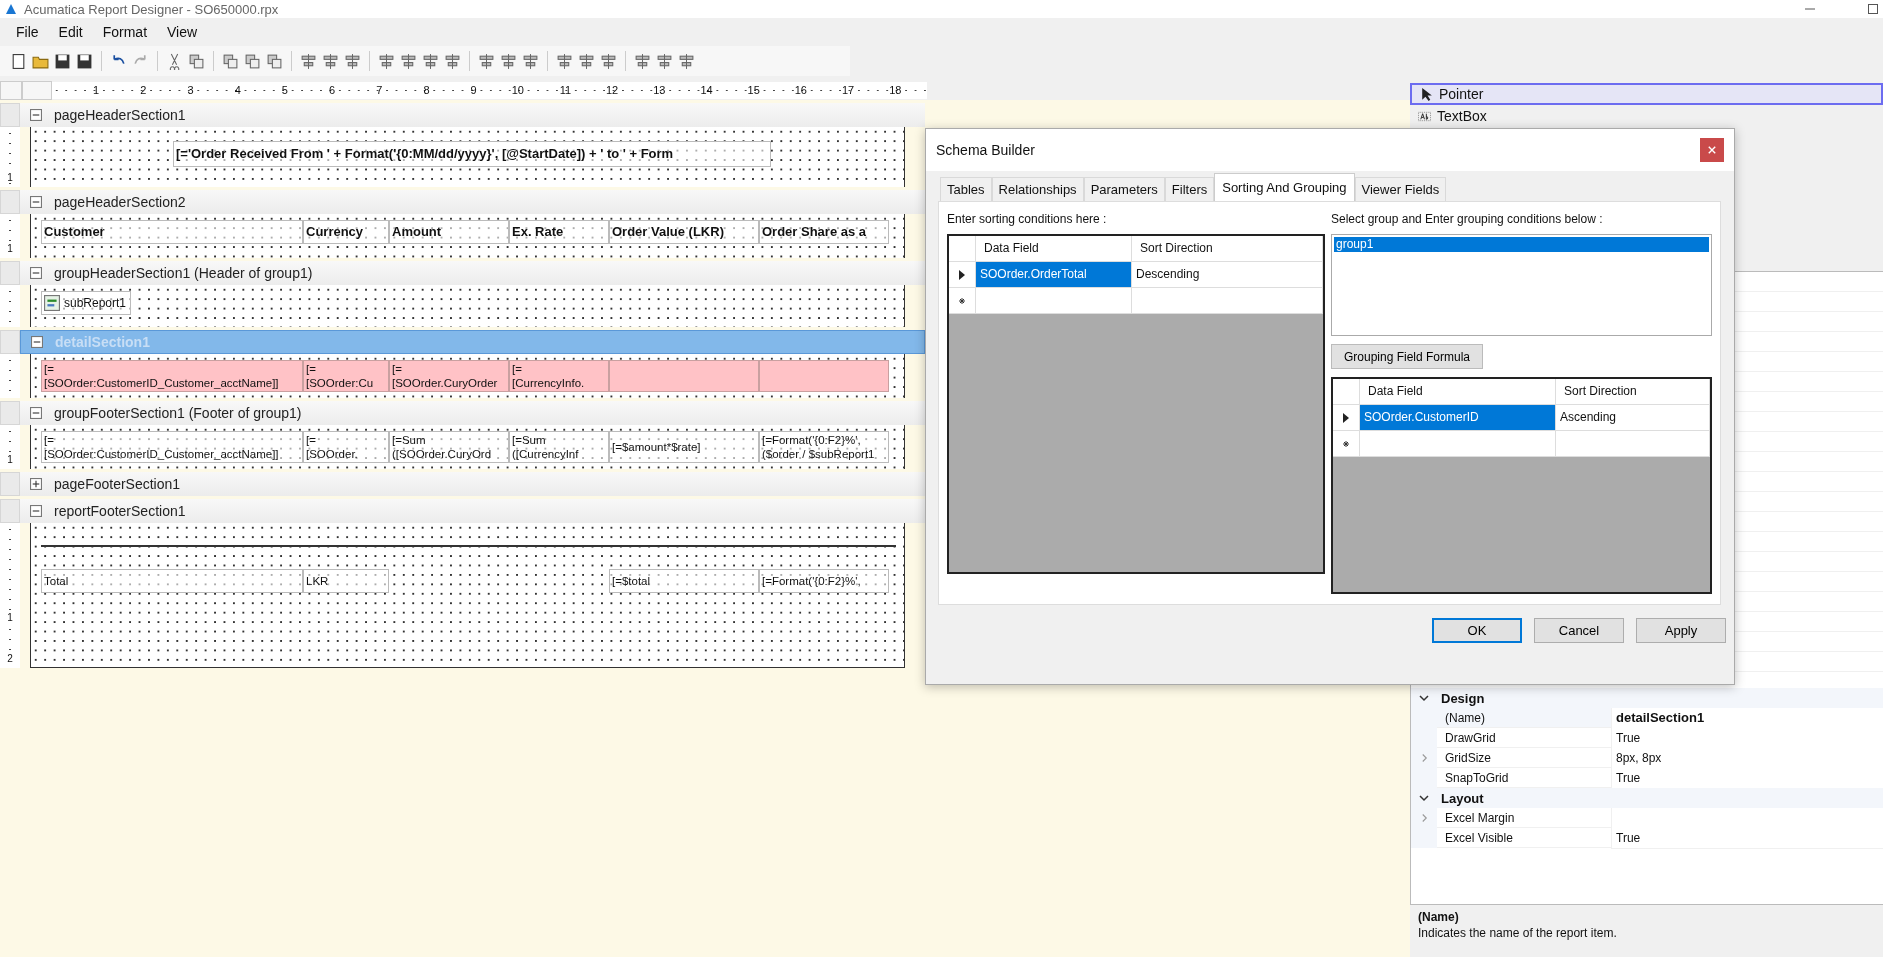  Describe the element at coordinates (1346, 443) in the screenshot. I see `new-row-icon` at that location.